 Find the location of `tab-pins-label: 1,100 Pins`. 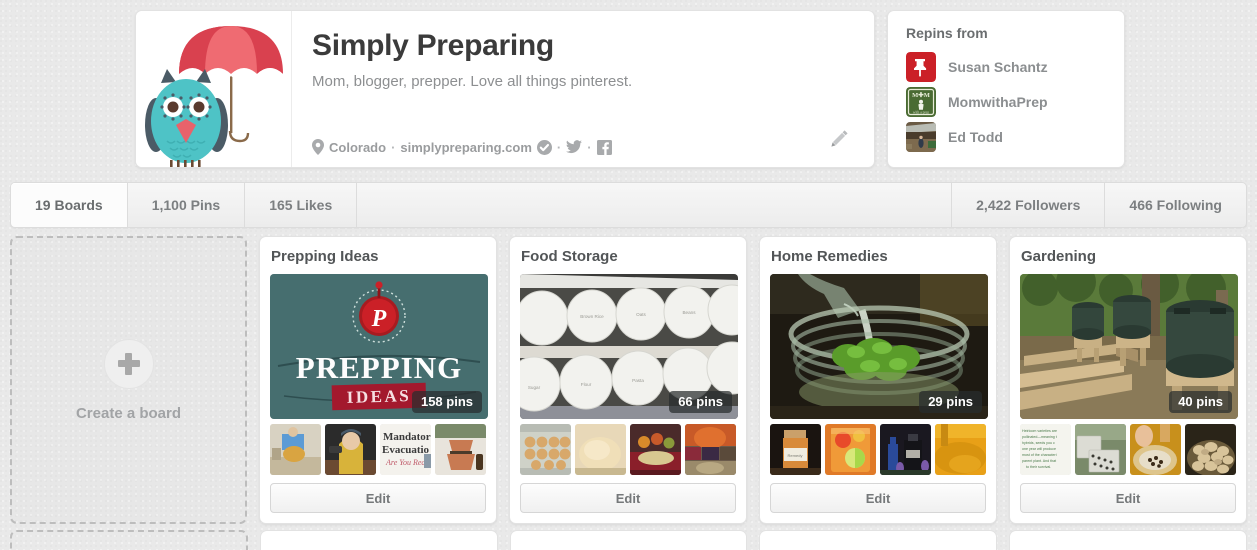

tab-pins-label: 1,100 Pins is located at coordinates (186, 205).